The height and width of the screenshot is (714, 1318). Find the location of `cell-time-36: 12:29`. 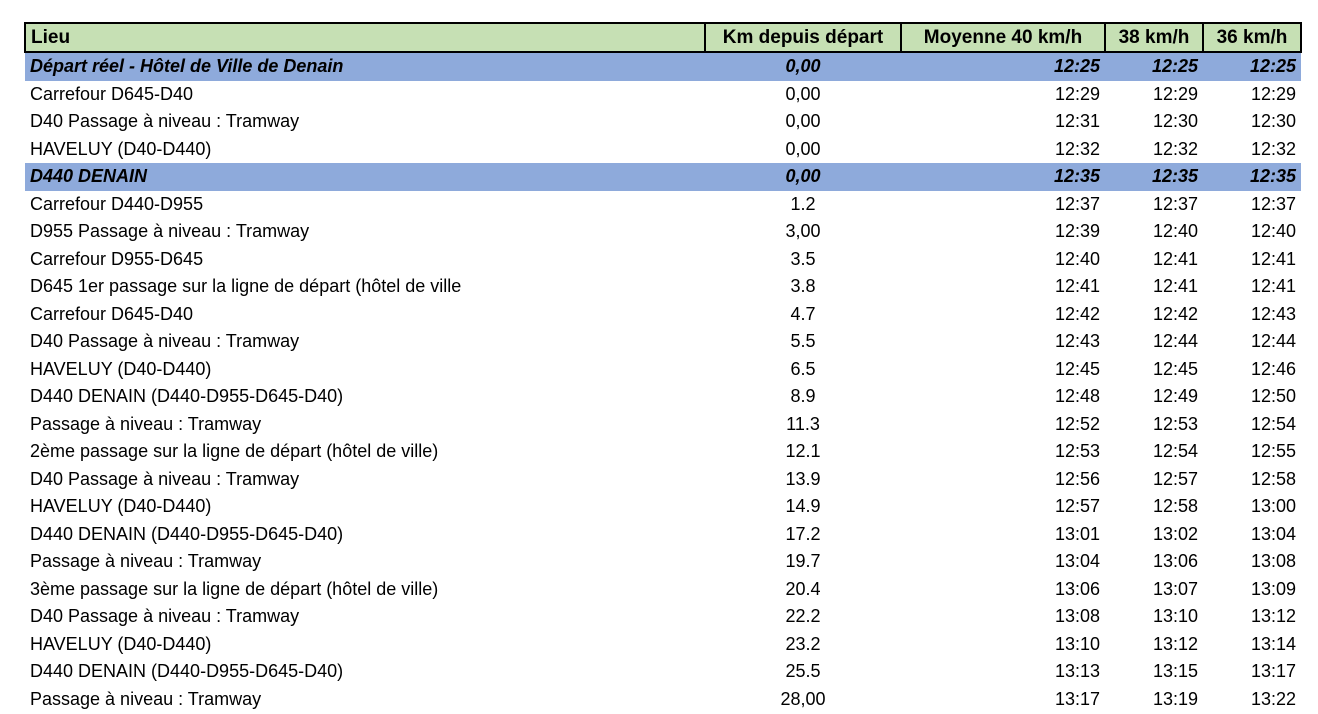

cell-time-36: 12:29 is located at coordinates (1252, 95).